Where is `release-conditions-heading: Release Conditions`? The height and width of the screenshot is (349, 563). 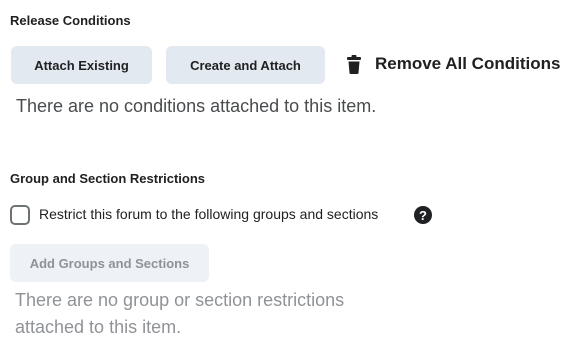
release-conditions-heading: Release Conditions is located at coordinates (70, 20).